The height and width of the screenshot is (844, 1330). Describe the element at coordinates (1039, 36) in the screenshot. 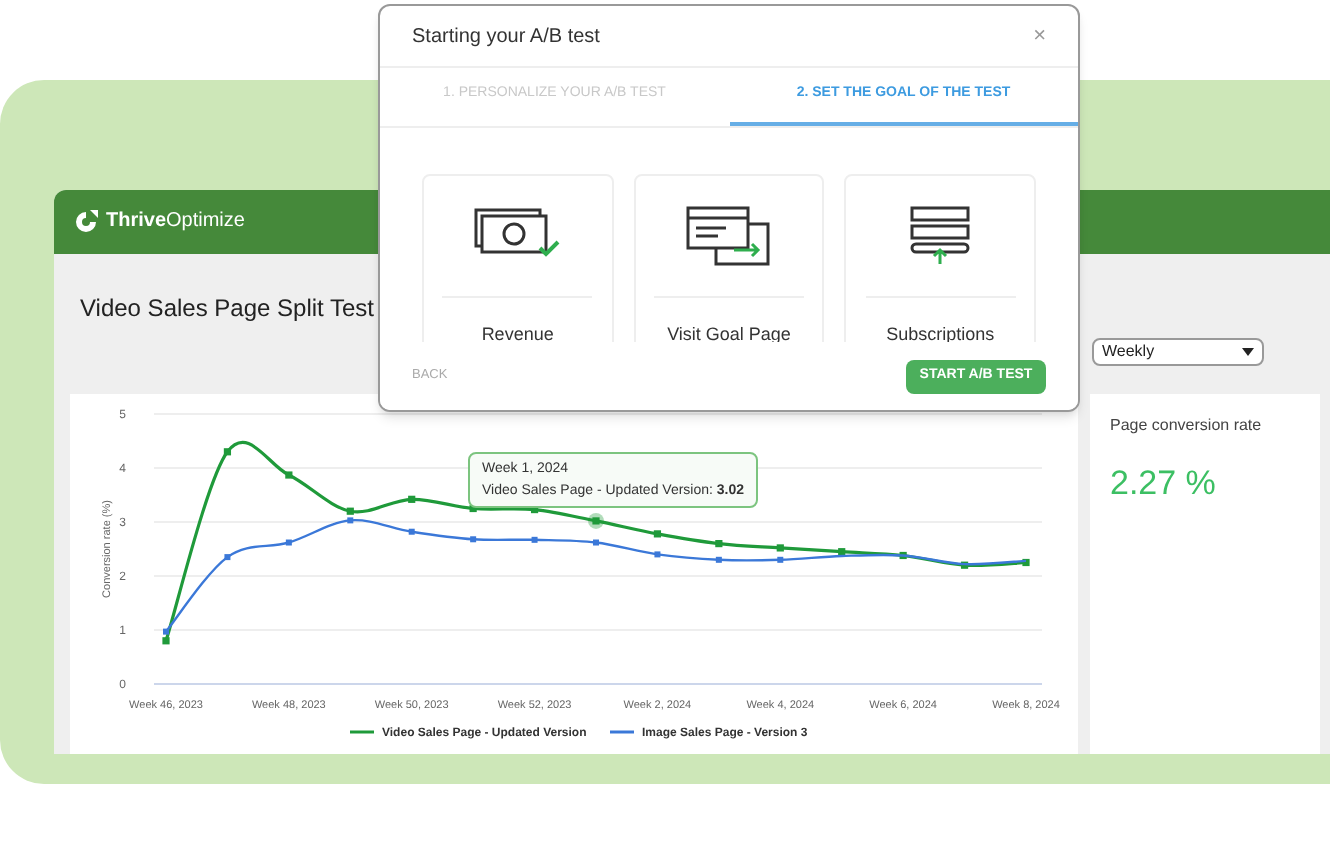

I see `close-button: ×` at that location.